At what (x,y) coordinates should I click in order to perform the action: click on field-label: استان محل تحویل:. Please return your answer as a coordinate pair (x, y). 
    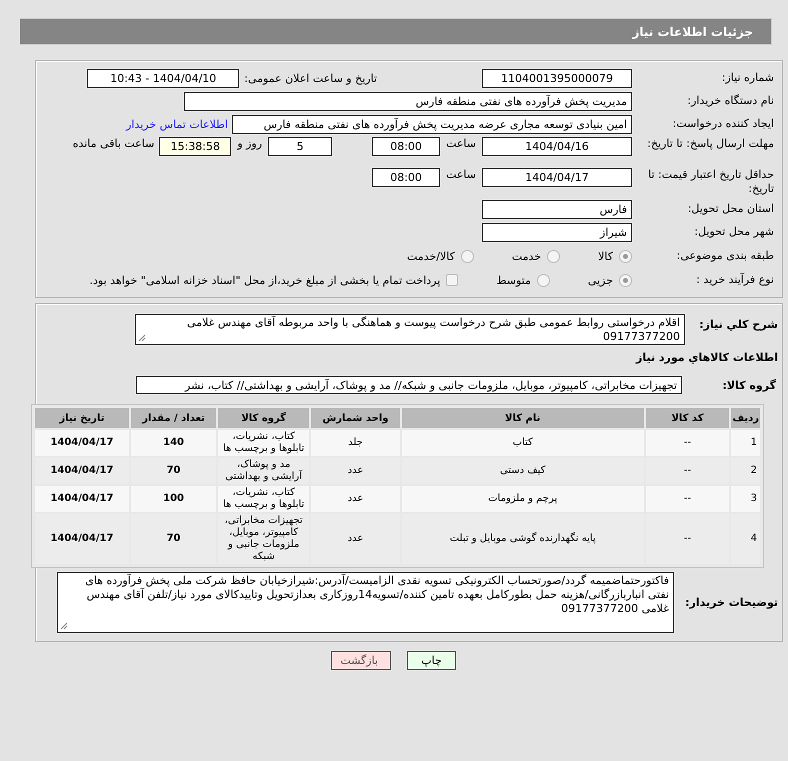
    Looking at the image, I should click on (730, 209).